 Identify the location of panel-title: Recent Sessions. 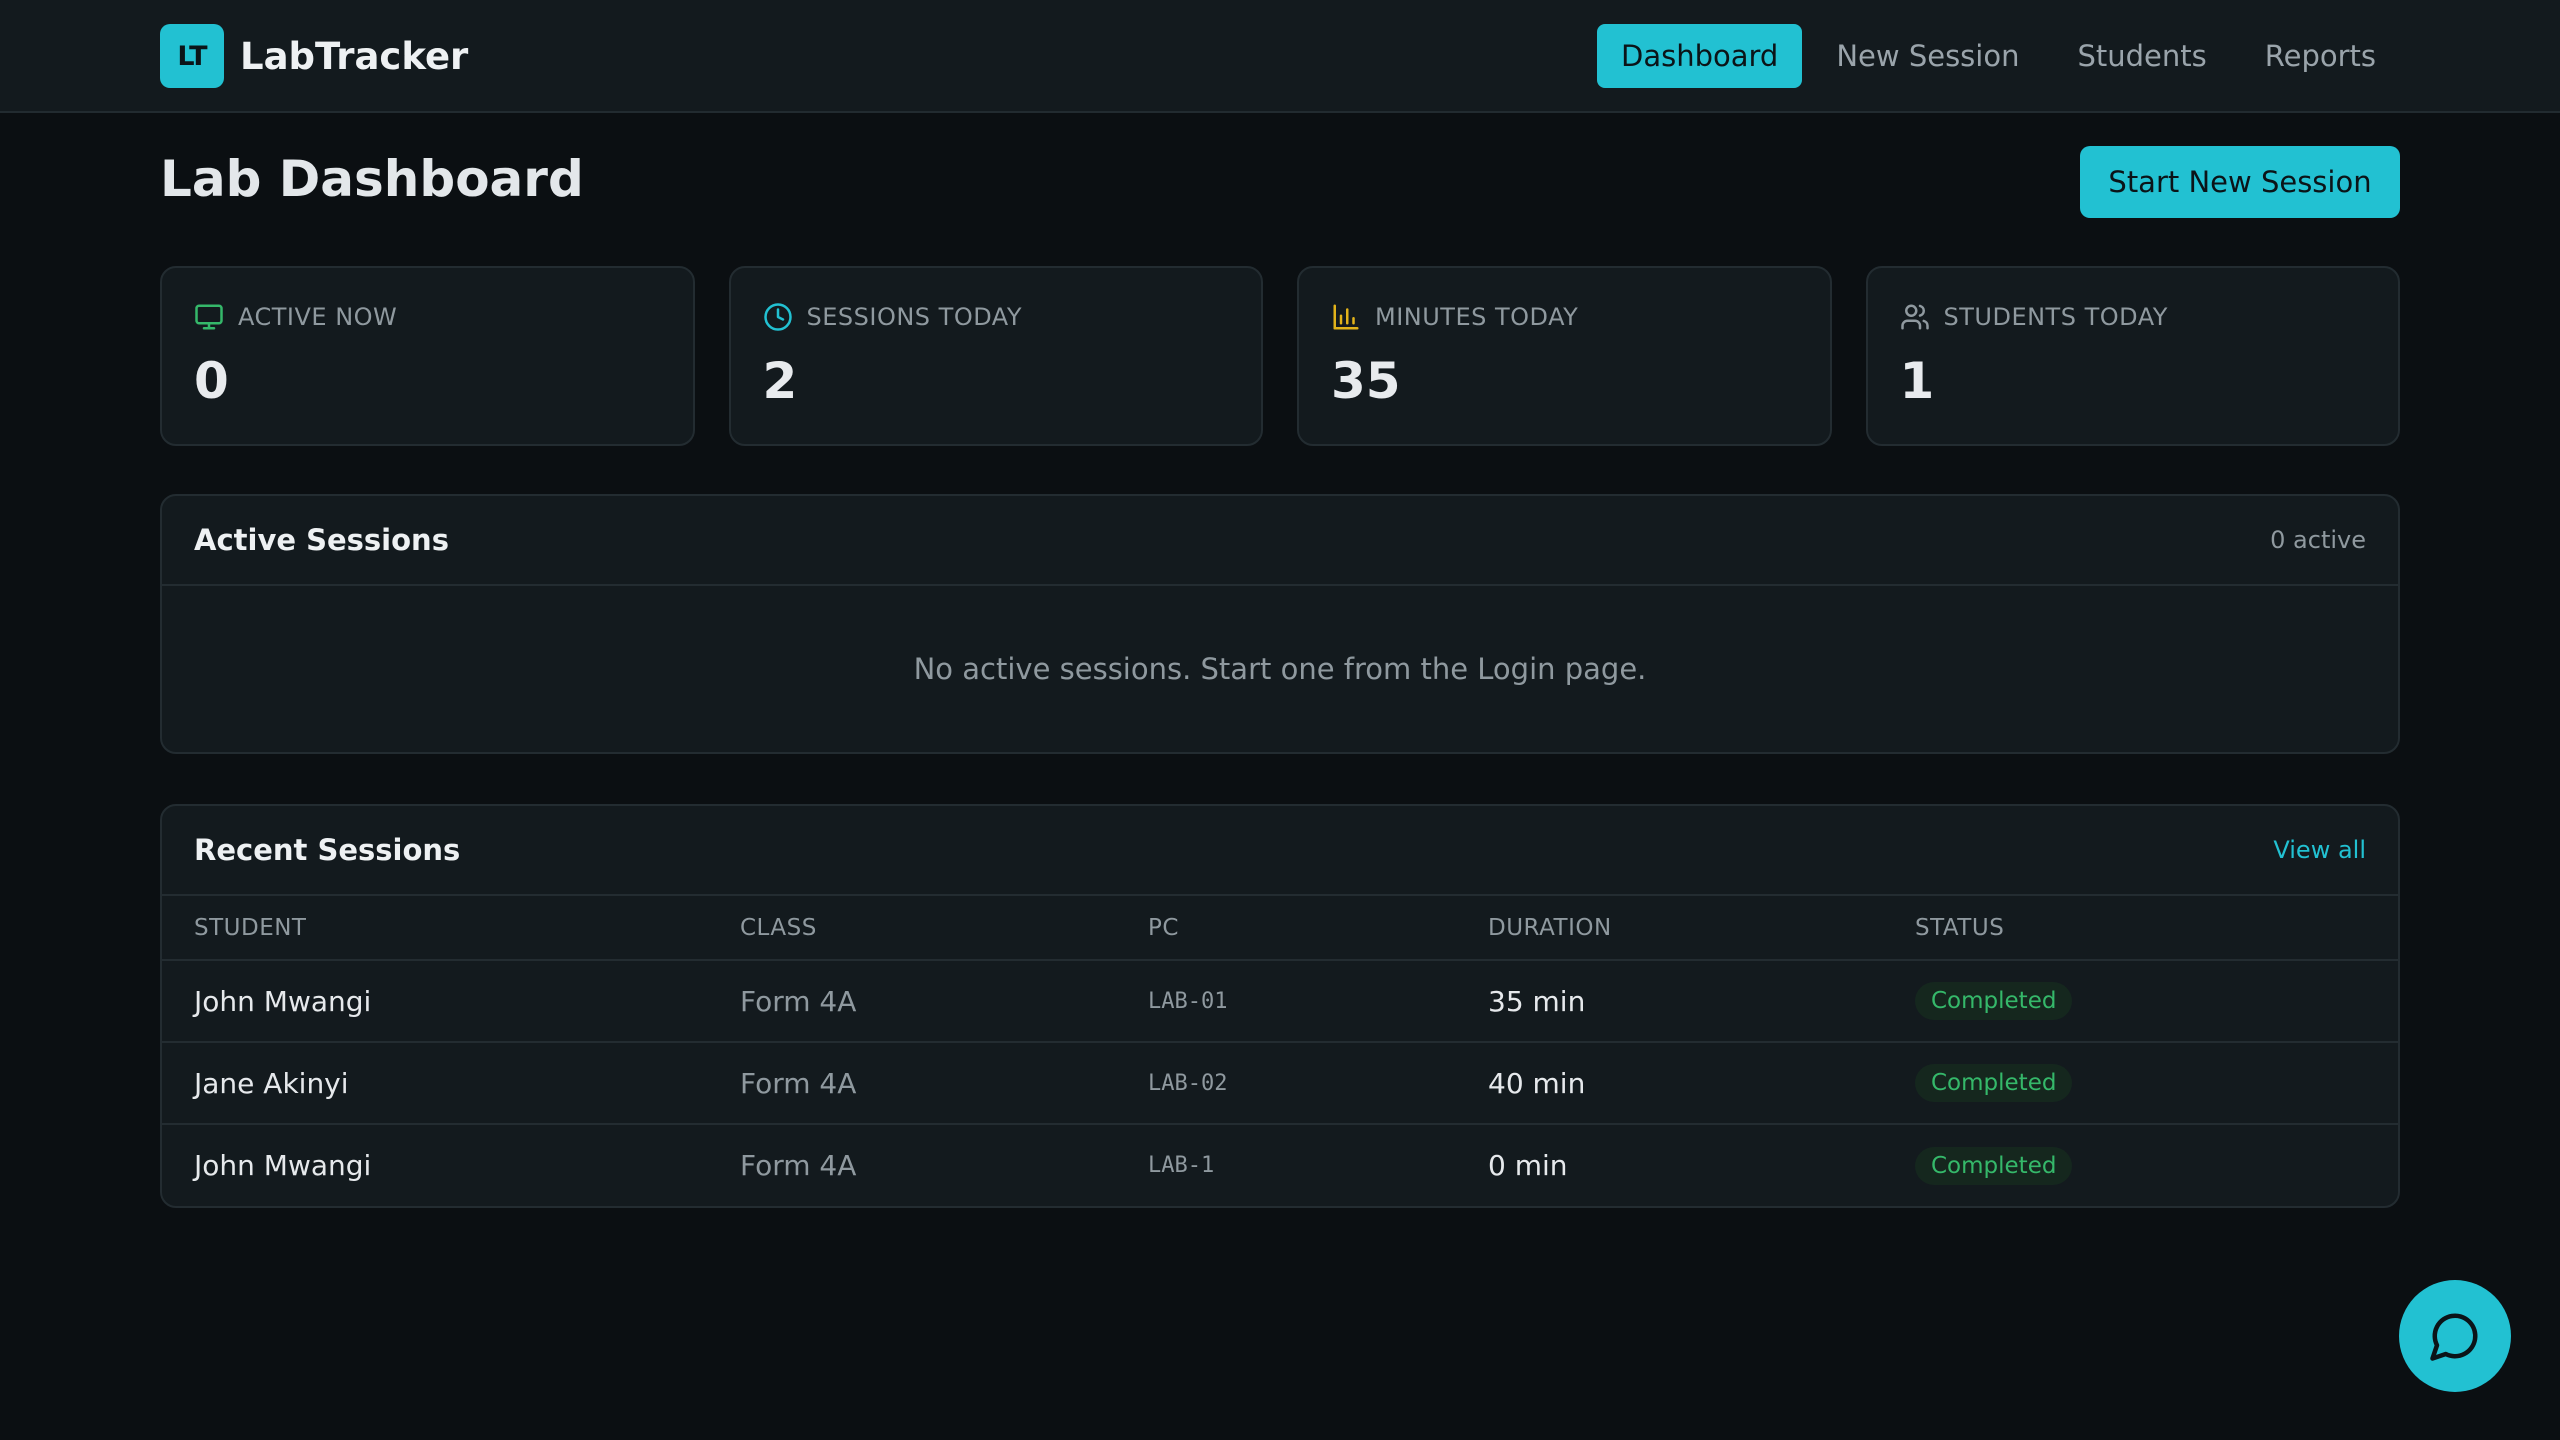
(327, 850).